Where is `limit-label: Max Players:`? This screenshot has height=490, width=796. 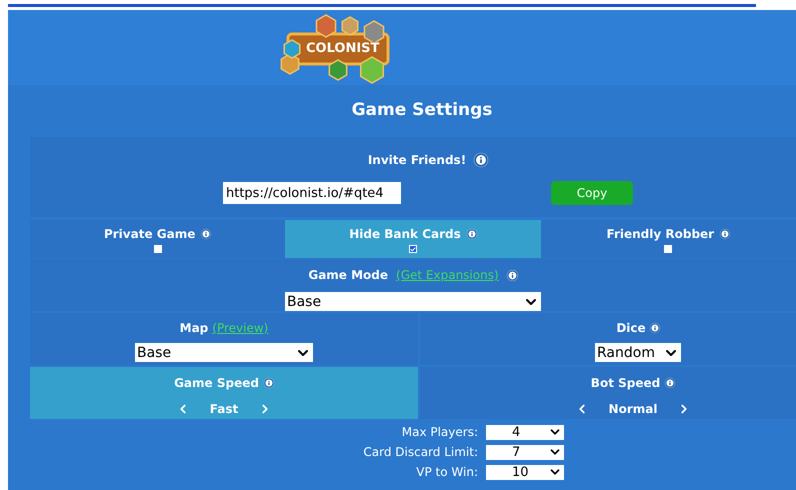
limit-label: Max Players: is located at coordinates (439, 432).